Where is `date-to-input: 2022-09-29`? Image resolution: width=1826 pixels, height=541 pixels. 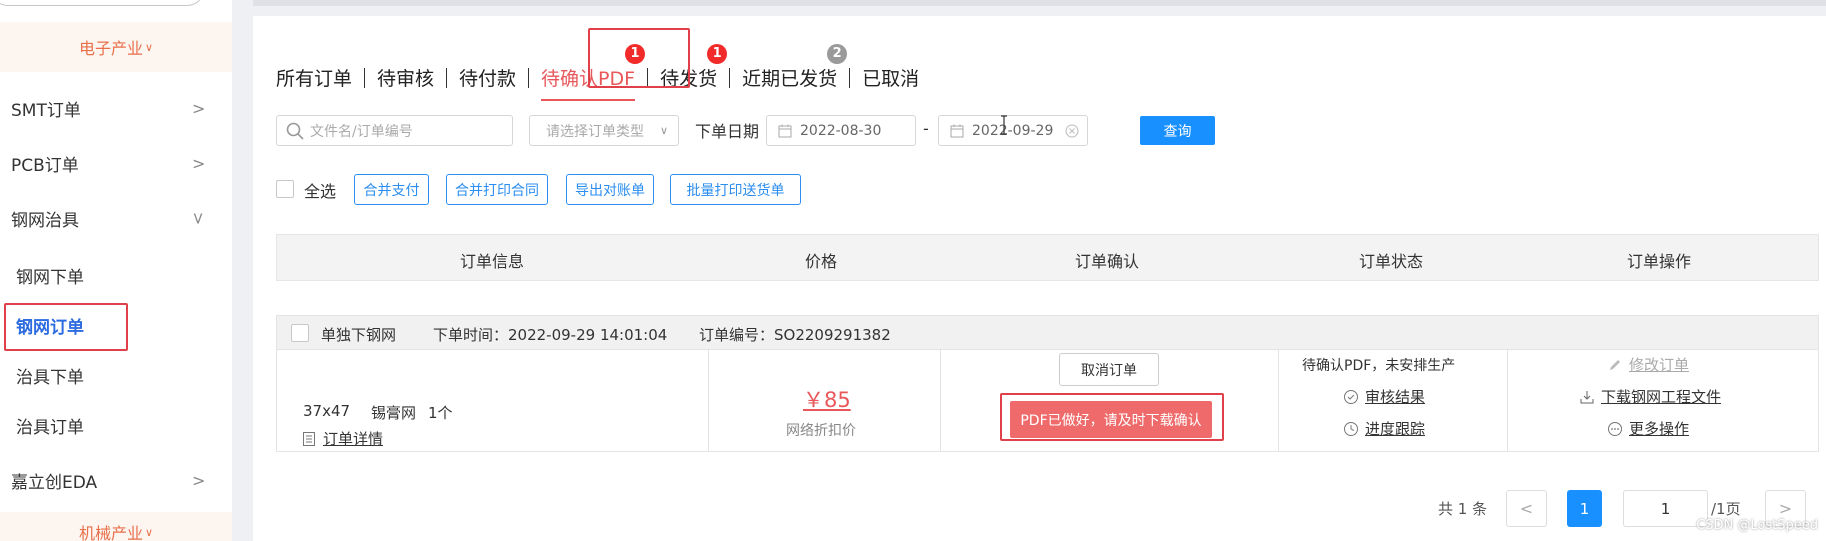
date-to-input: 2022-09-29 is located at coordinates (1013, 130).